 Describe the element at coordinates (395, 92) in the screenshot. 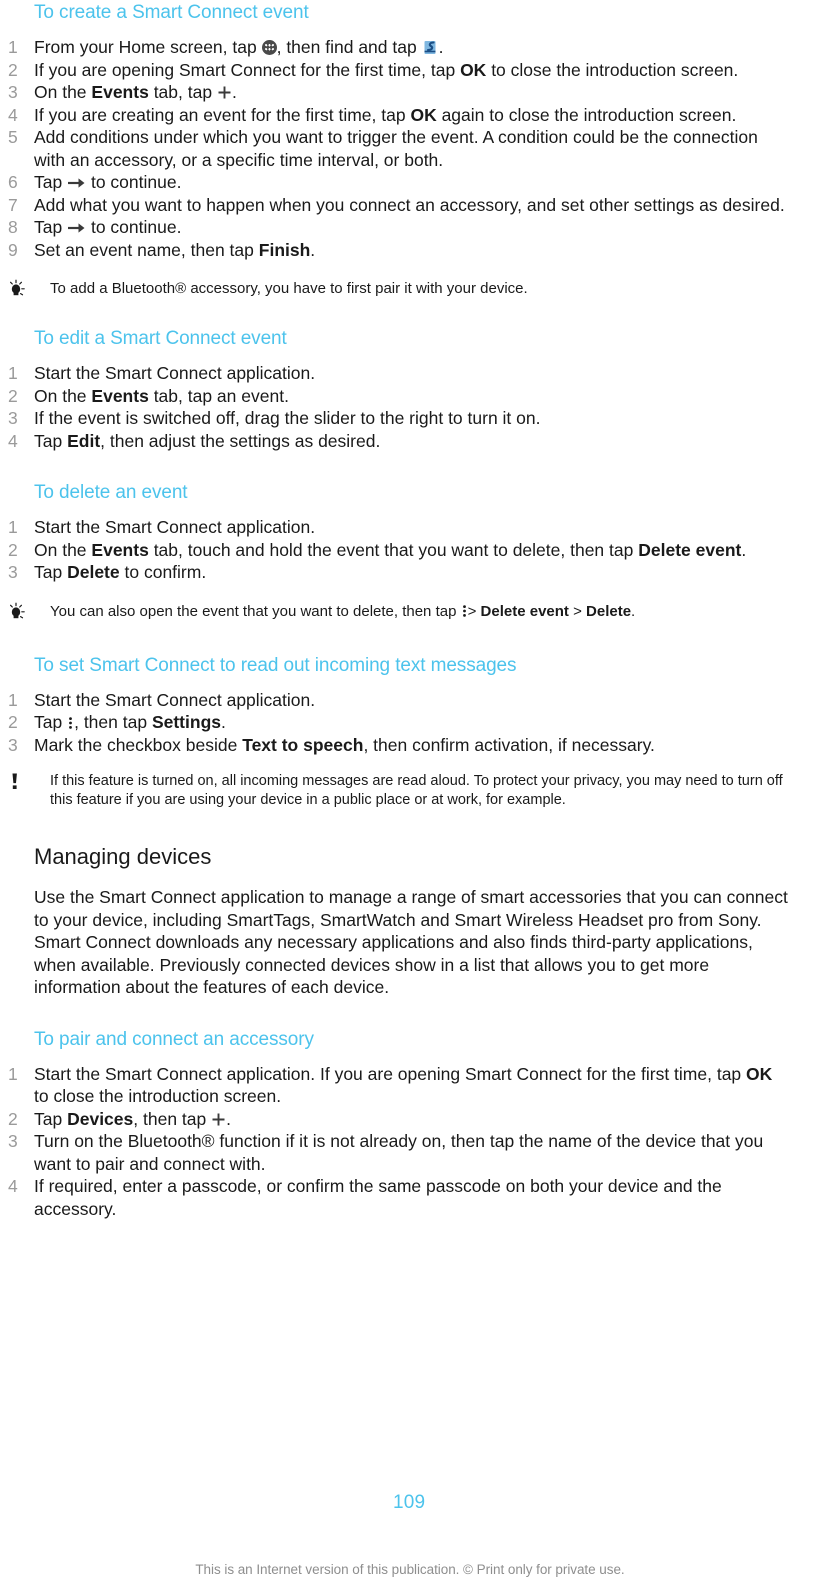

I see `list-item: On the Events tab, tap .` at that location.